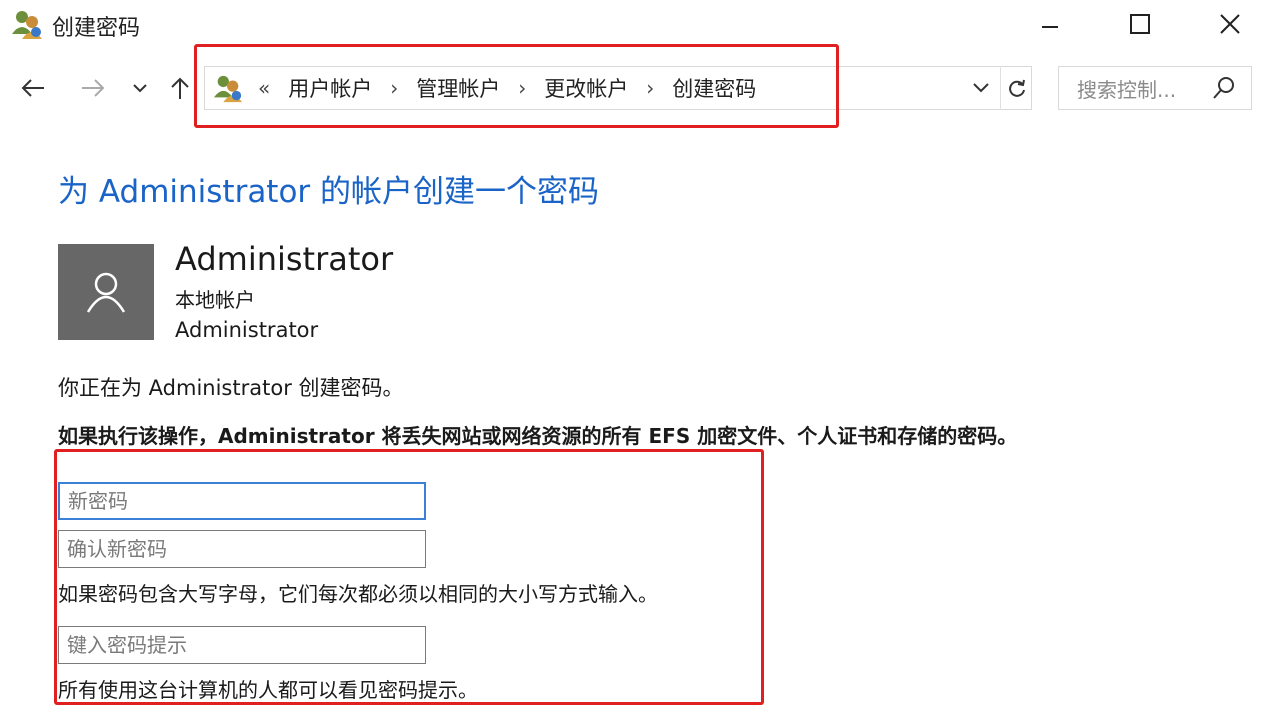 Image resolution: width=1280 pixels, height=728 pixels. Describe the element at coordinates (516, 86) in the screenshot. I see `annotation-highlight-box` at that location.